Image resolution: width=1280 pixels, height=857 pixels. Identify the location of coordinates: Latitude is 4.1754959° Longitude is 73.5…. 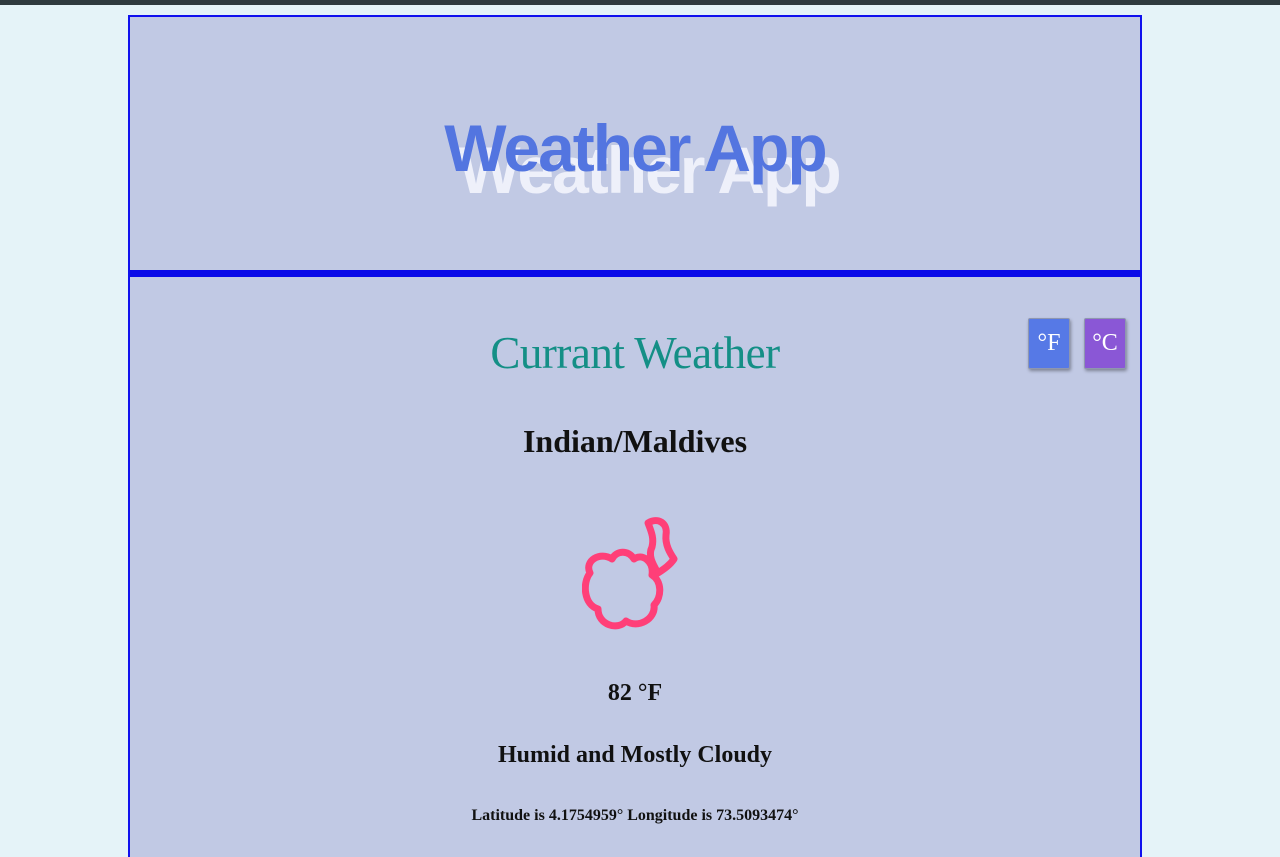
(635, 815).